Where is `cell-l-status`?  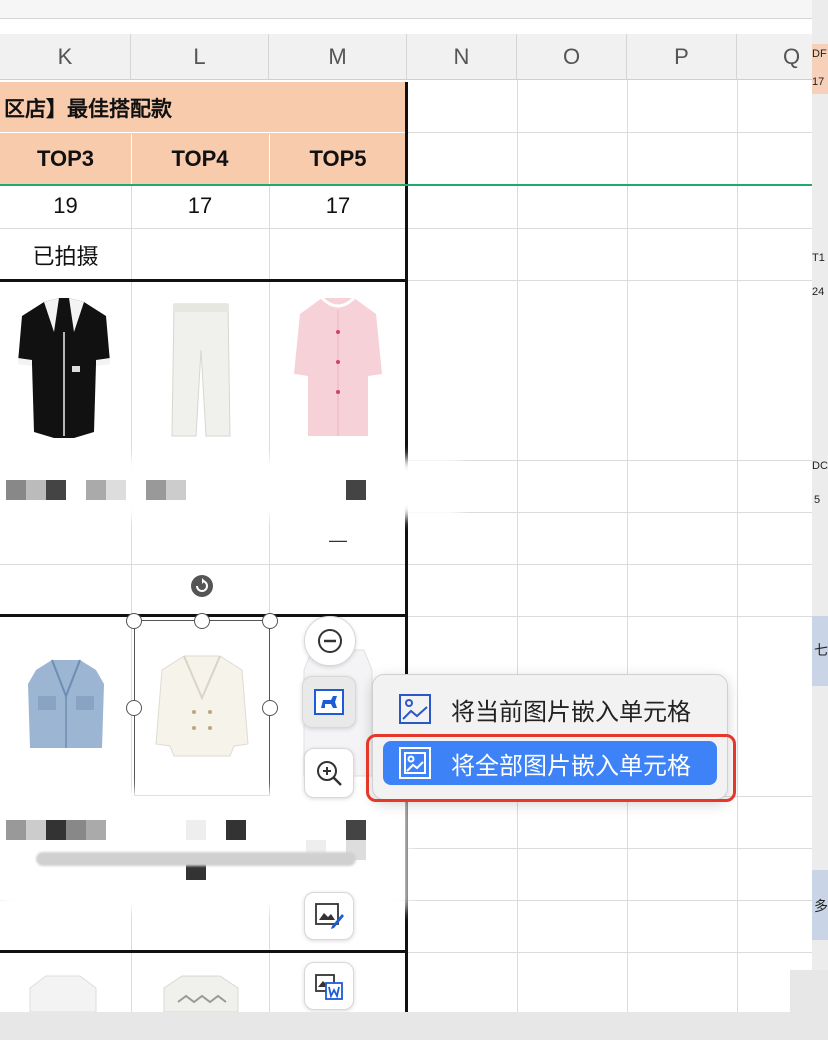
cell-l-status is located at coordinates (200, 255).